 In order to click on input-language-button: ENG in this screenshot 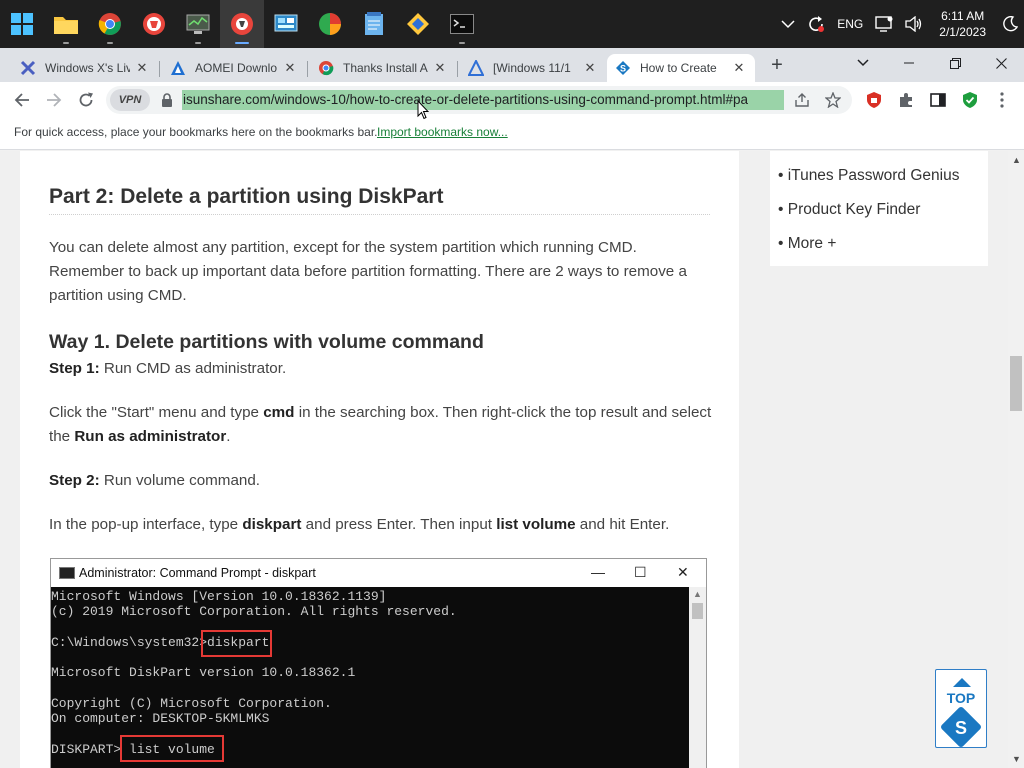, I will do `click(850, 24)`.